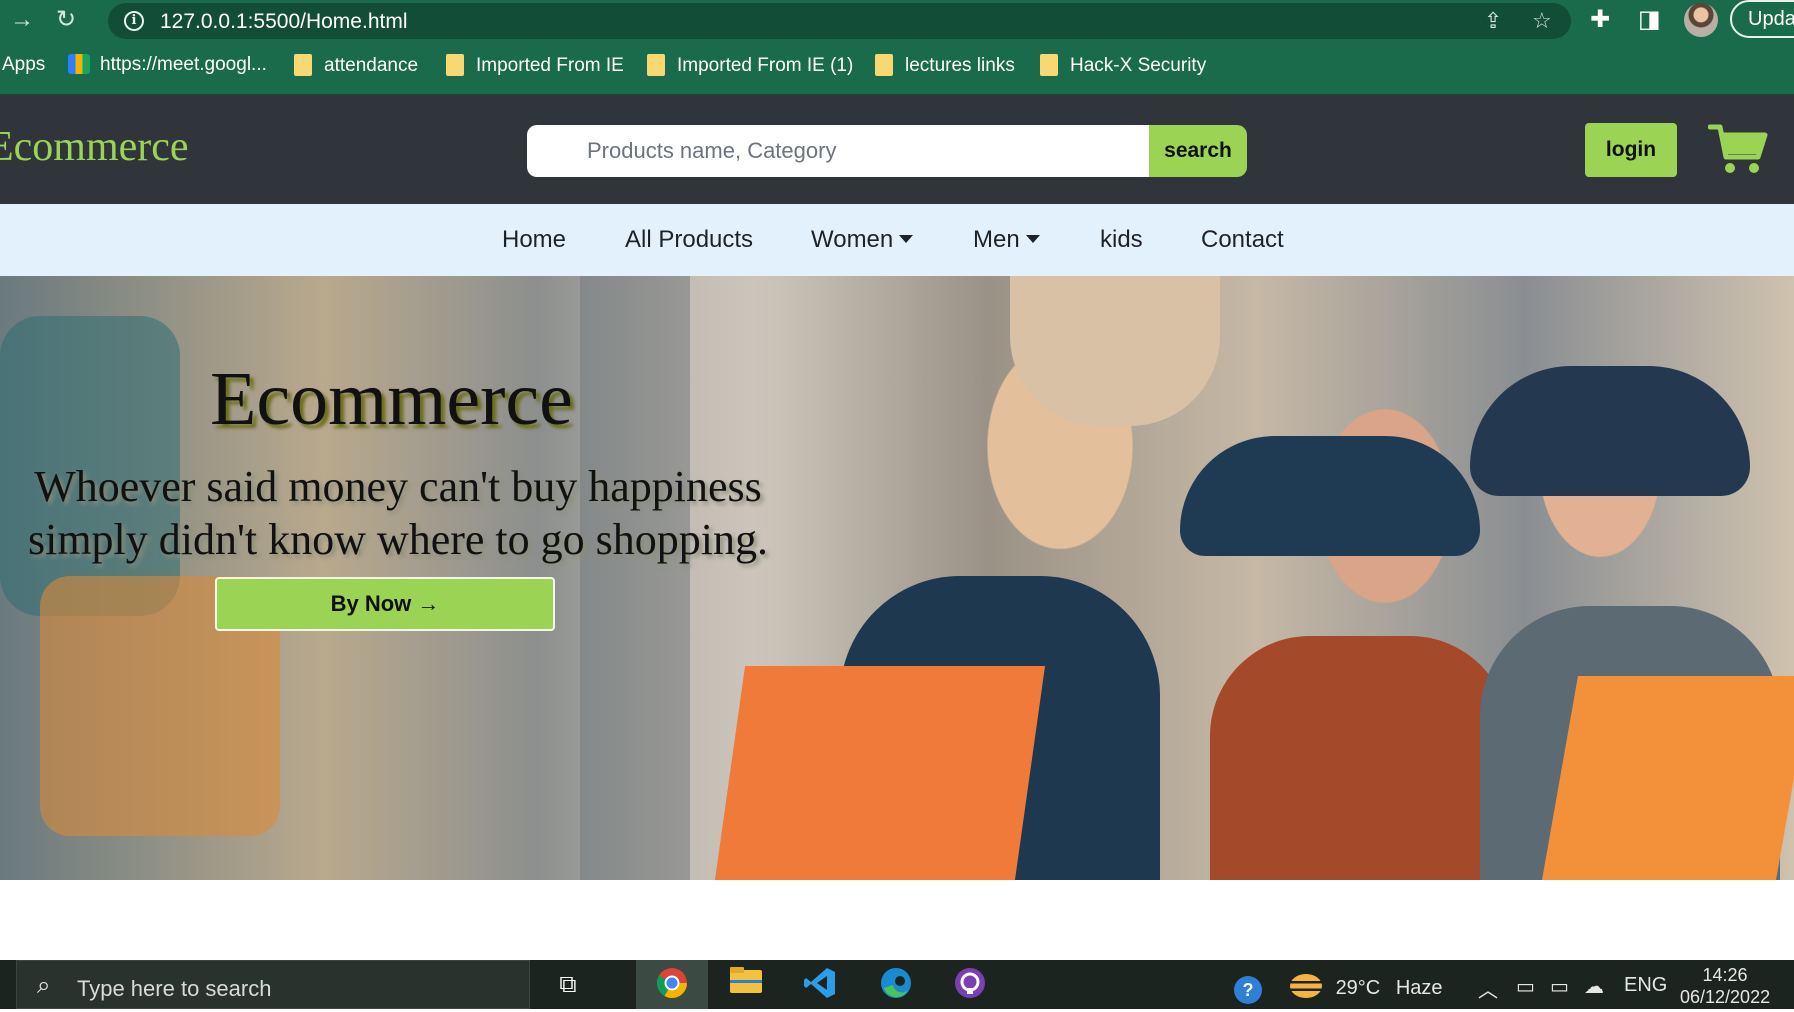 The width and height of the screenshot is (1794, 1012). What do you see at coordinates (398, 486) in the screenshot?
I see `hero-quote-line-1: Whoever said money can't buy happiness` at bounding box center [398, 486].